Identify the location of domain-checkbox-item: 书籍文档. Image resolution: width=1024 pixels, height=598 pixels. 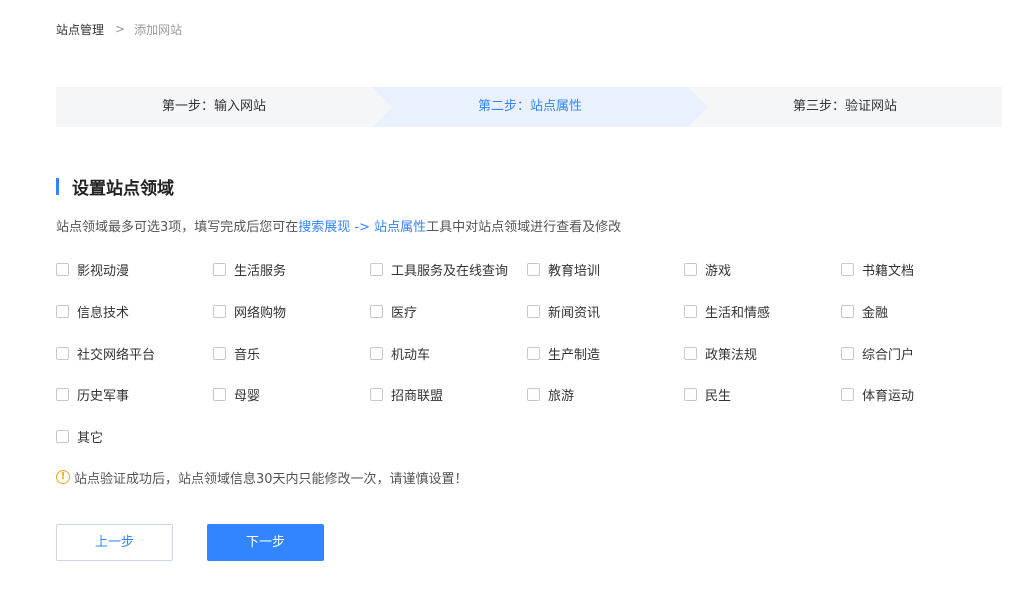
(877, 269).